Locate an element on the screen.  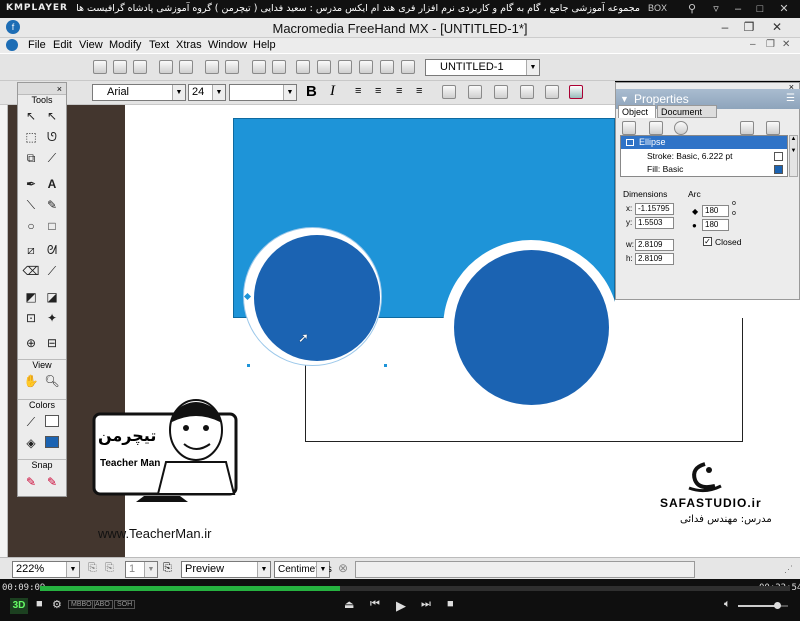
perspective-tool-icon: ✦ is located at coordinates (52, 318).